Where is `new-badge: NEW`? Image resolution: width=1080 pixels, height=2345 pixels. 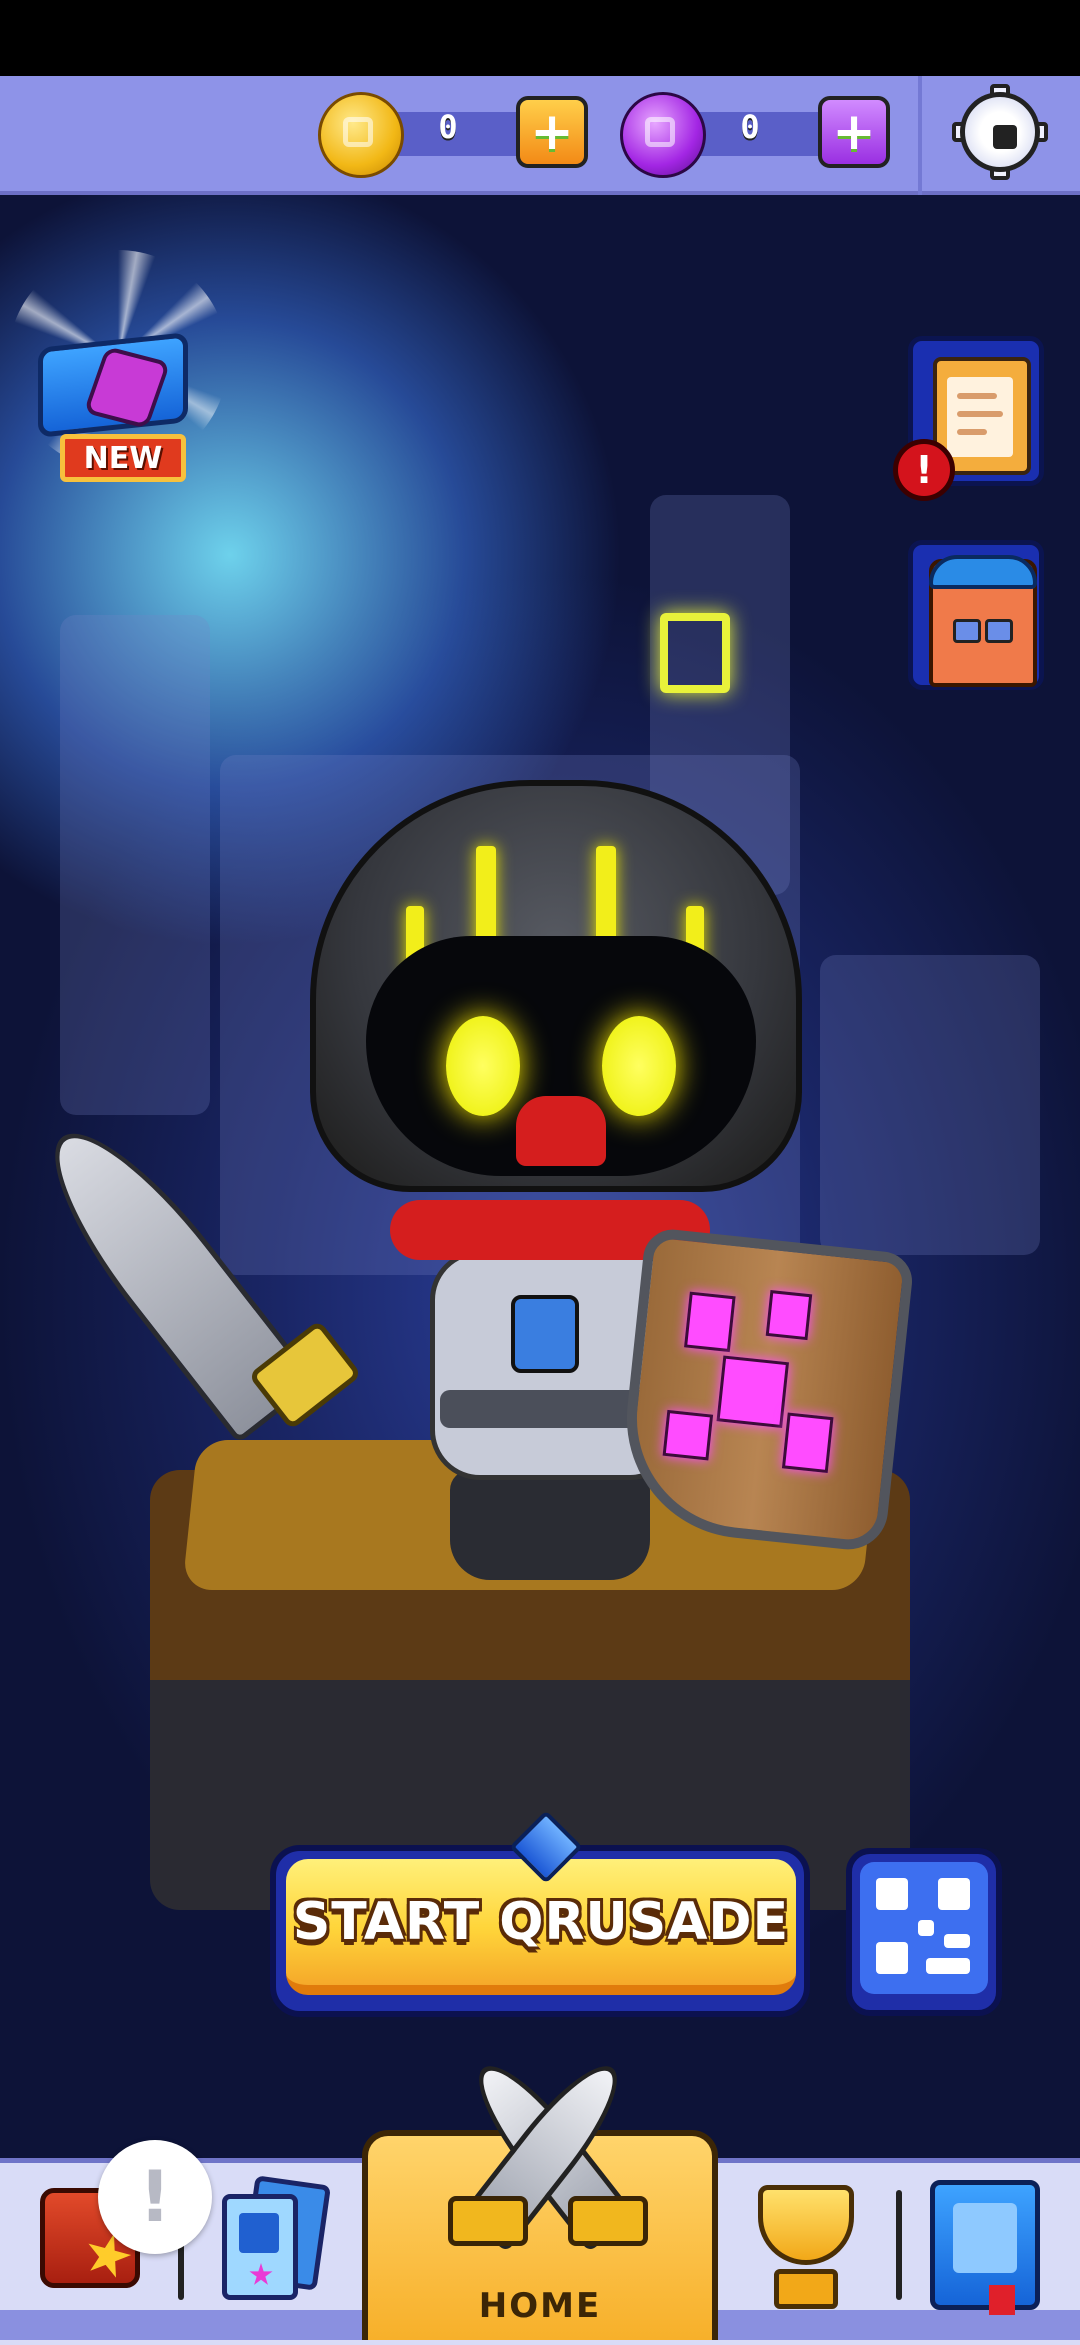 new-badge: NEW is located at coordinates (123, 458).